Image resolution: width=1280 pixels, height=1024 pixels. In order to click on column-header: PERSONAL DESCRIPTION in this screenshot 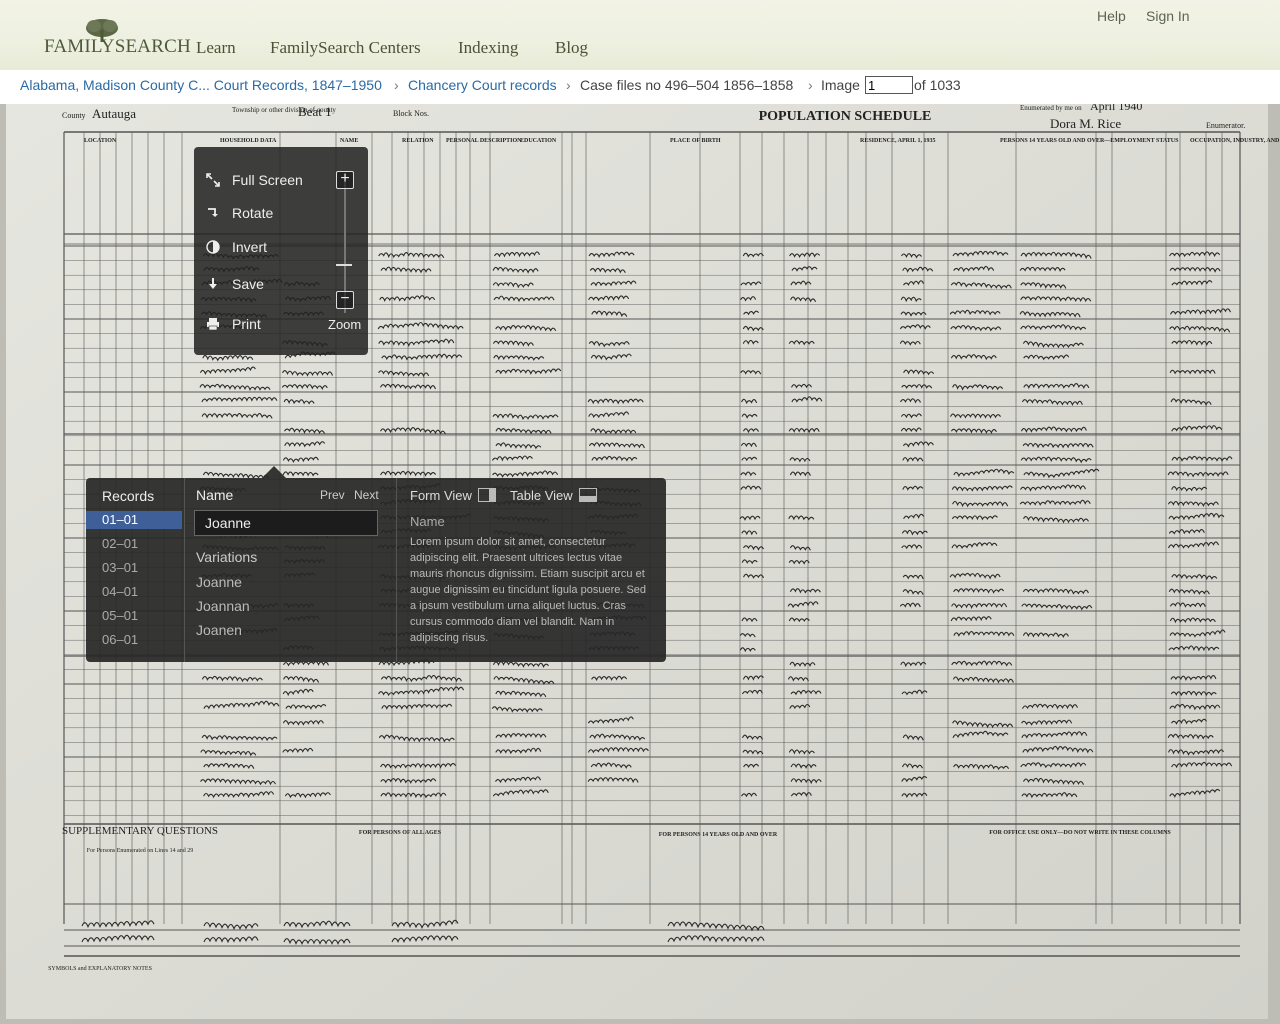, I will do `click(484, 141)`.